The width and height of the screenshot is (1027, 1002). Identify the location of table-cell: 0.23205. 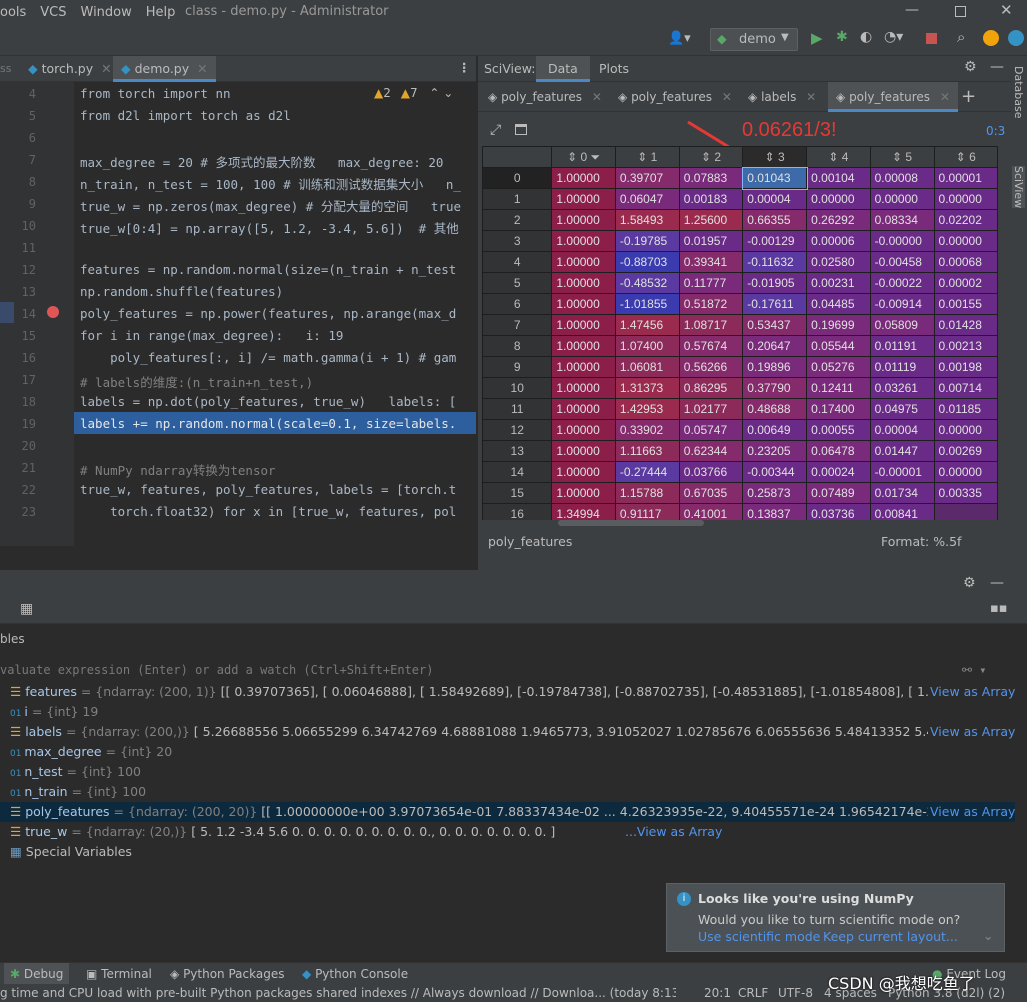
(775, 451).